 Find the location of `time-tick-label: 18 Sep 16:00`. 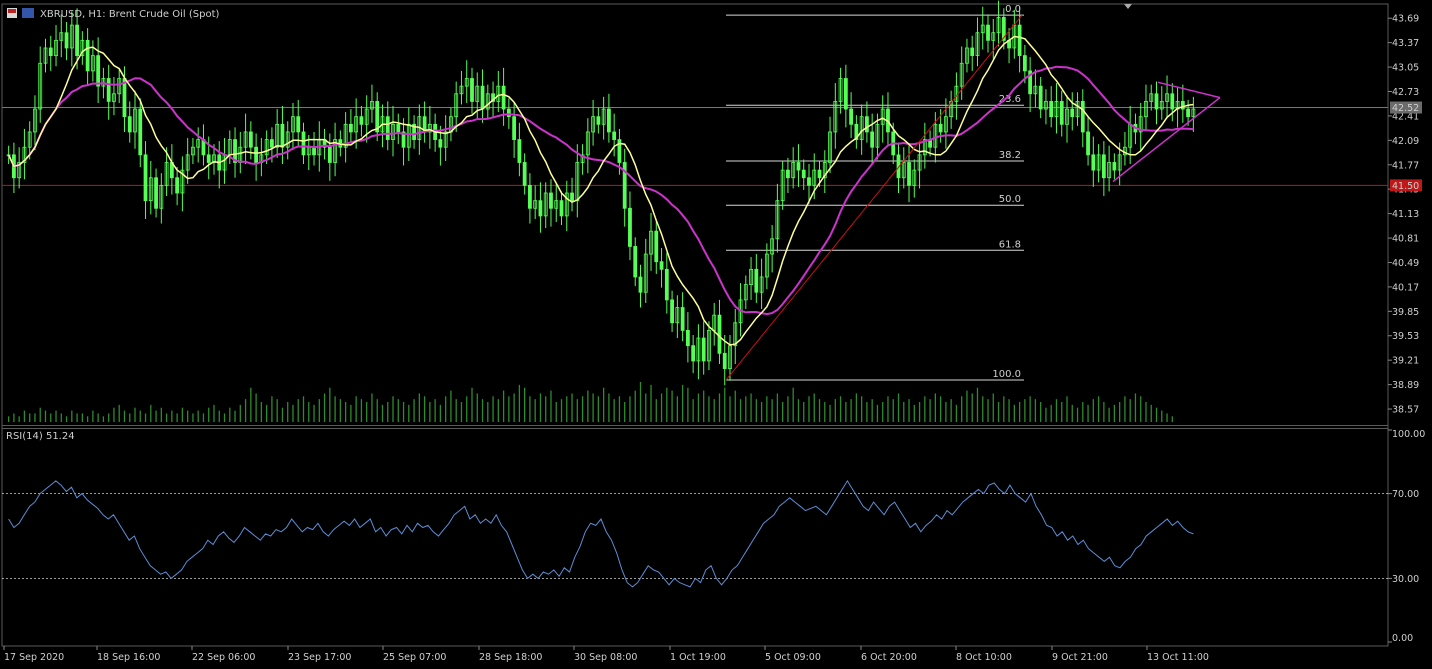

time-tick-label: 18 Sep 16:00 is located at coordinates (128, 657).